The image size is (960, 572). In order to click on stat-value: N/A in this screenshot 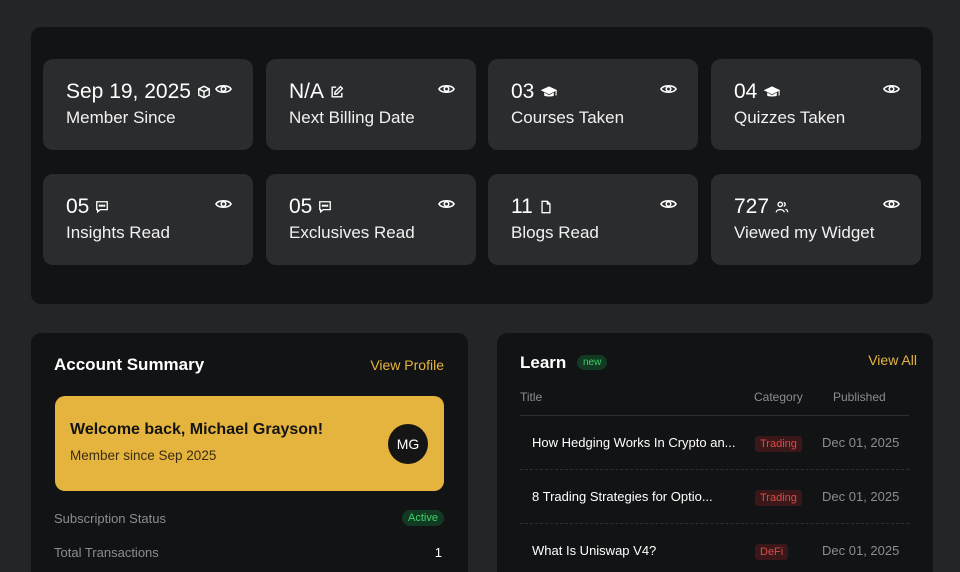, I will do `click(307, 91)`.